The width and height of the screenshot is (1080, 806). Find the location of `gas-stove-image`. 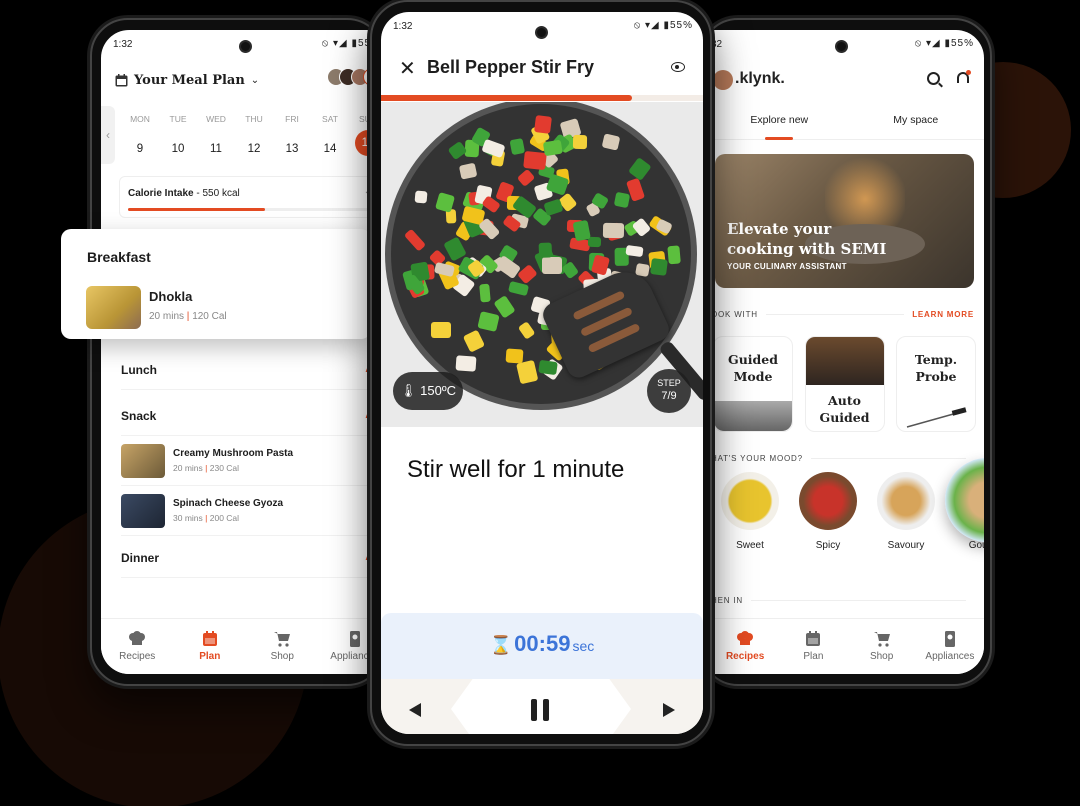

gas-stove-image is located at coordinates (753, 416).